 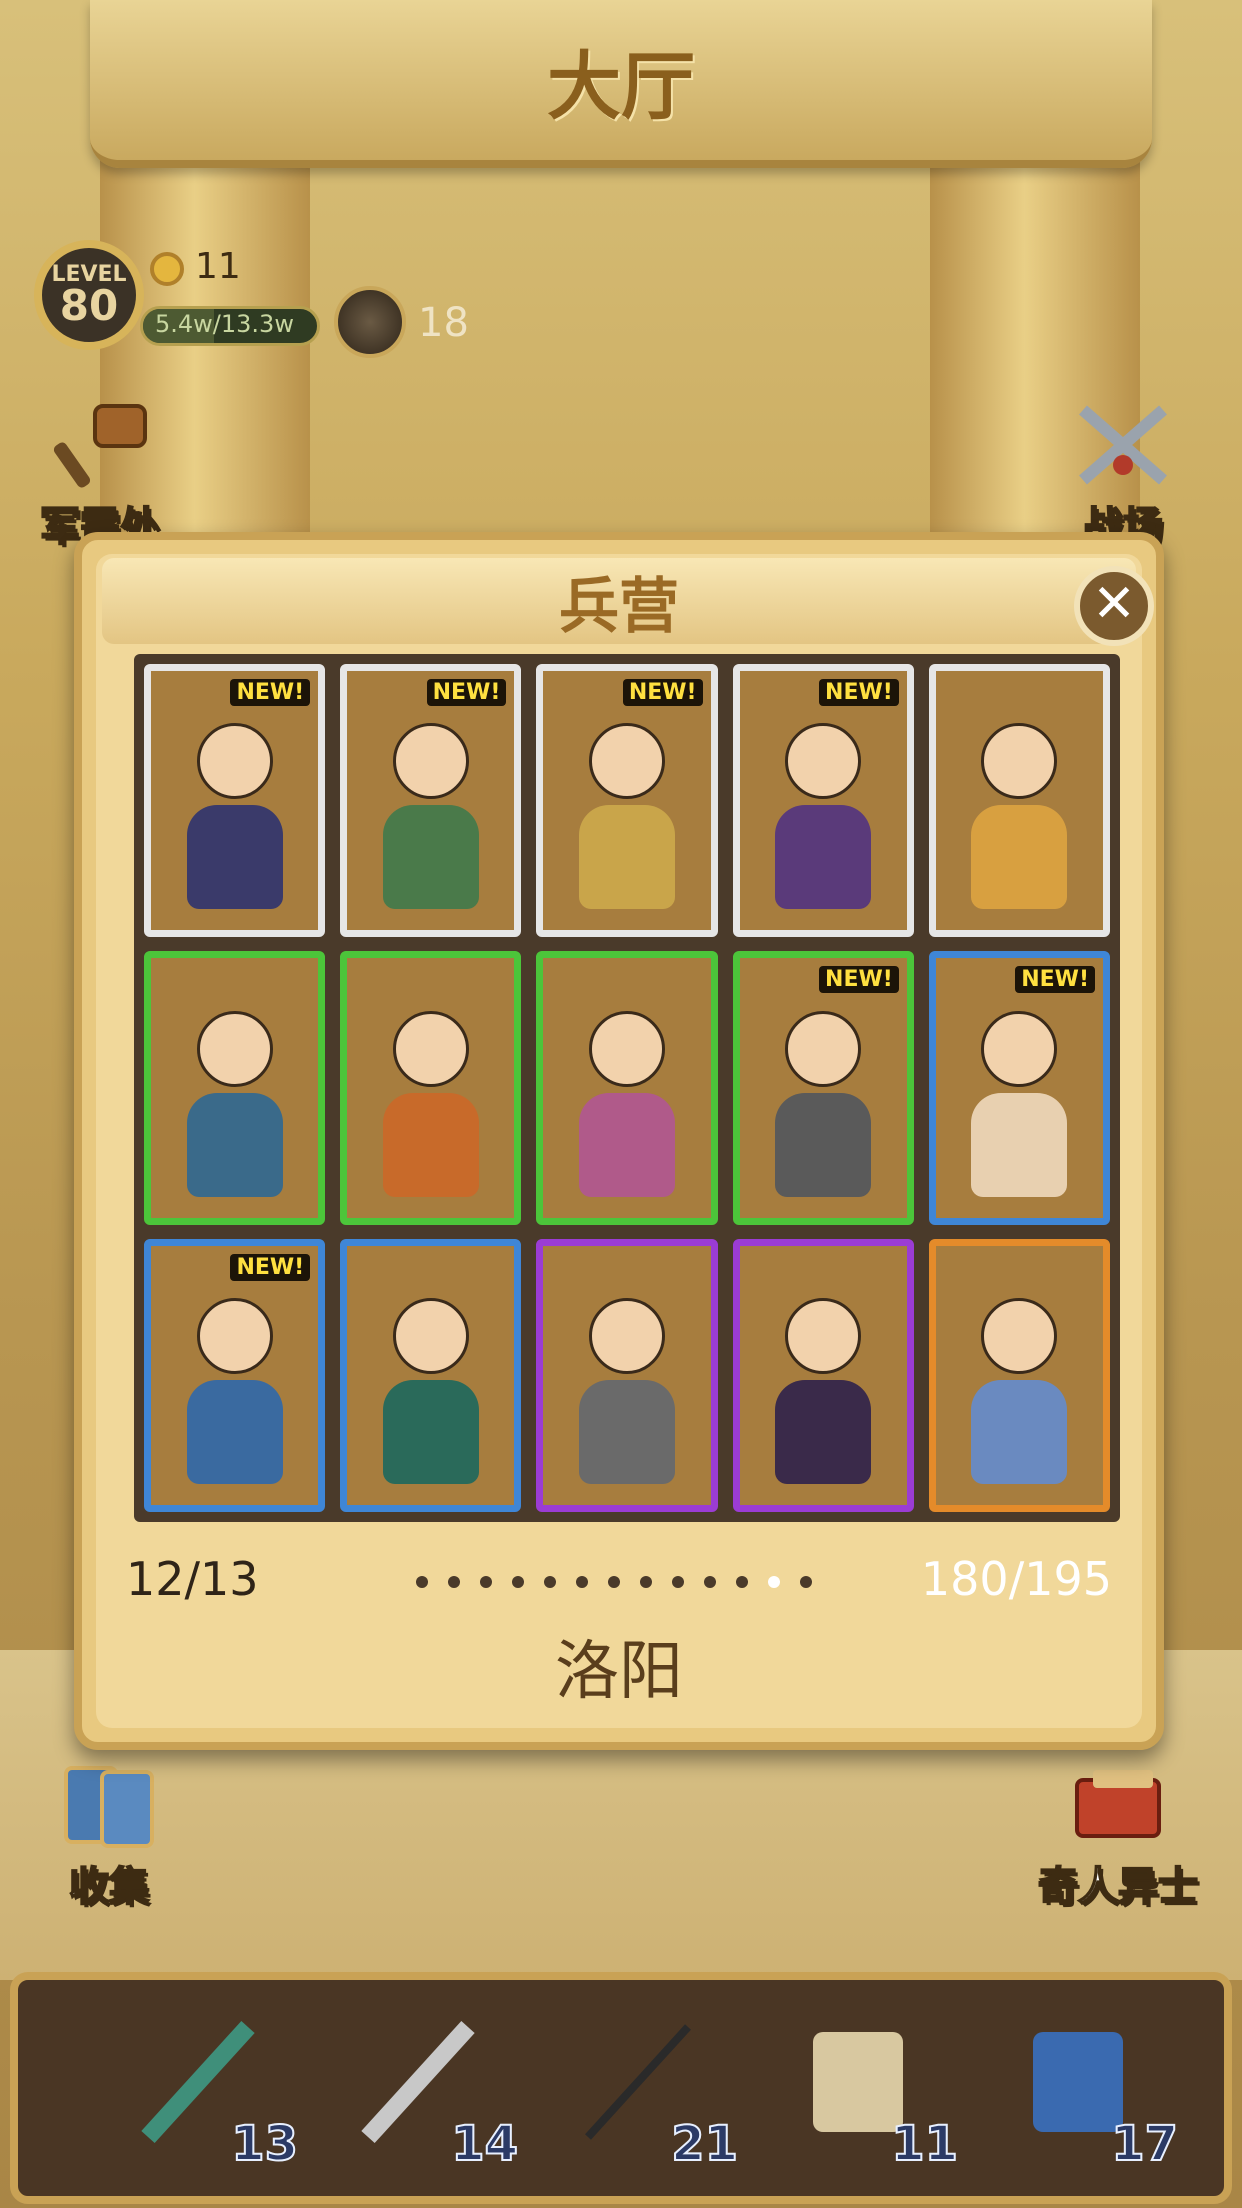 I want to click on coin-icon, so click(x=167, y=269).